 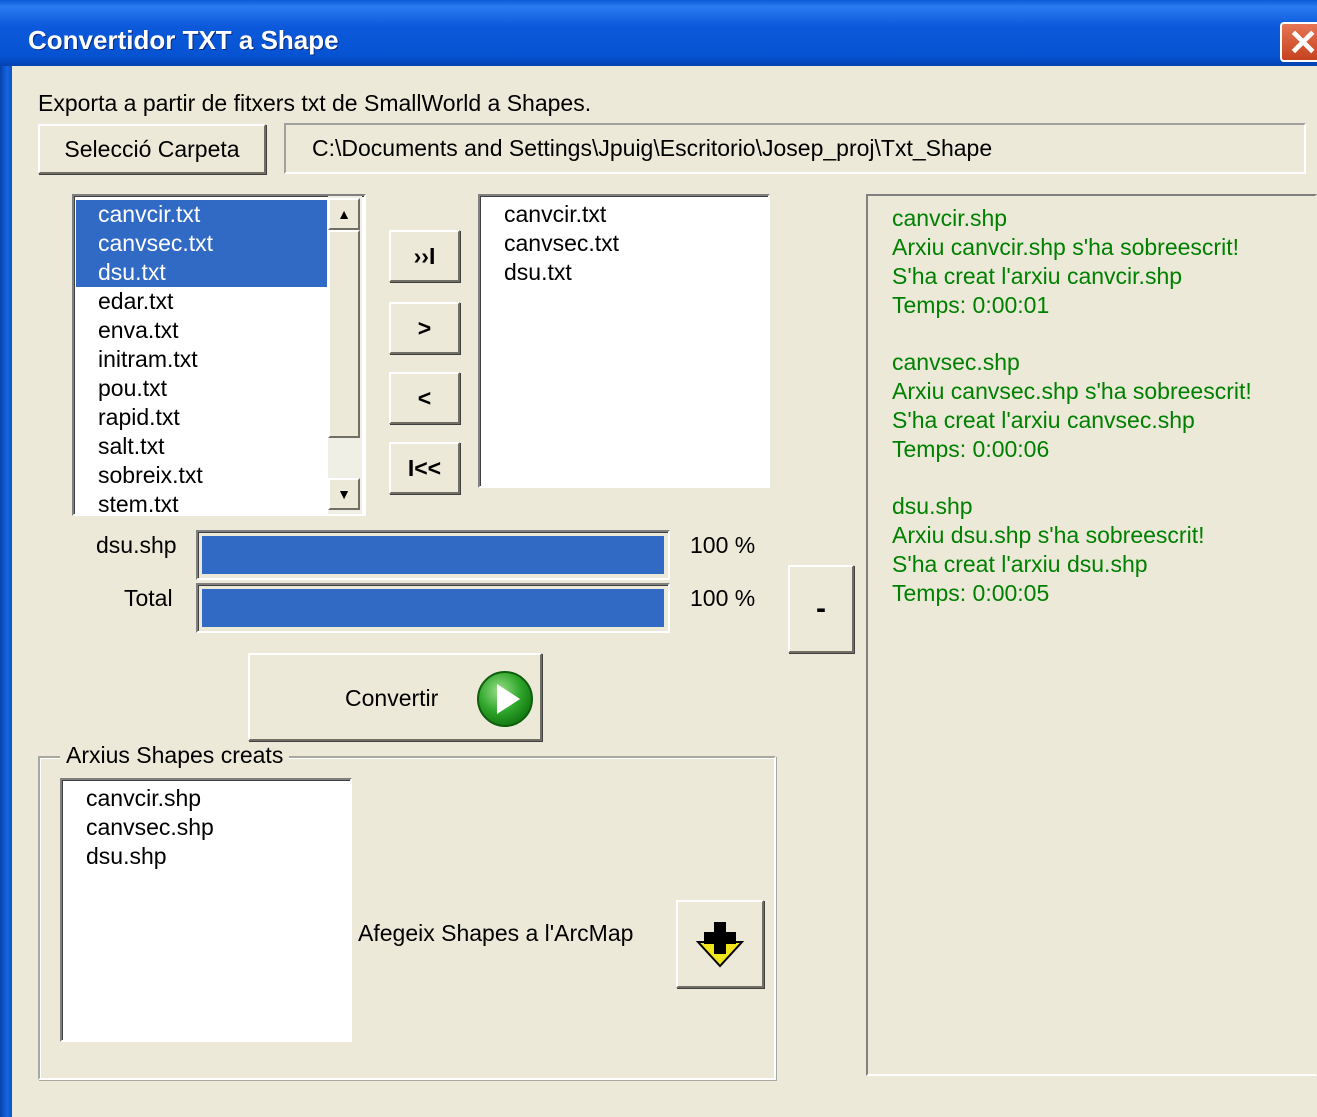 What do you see at coordinates (1043, 420) in the screenshot?
I see `log-line: S'ha creat l'arxiu canvsec.shp` at bounding box center [1043, 420].